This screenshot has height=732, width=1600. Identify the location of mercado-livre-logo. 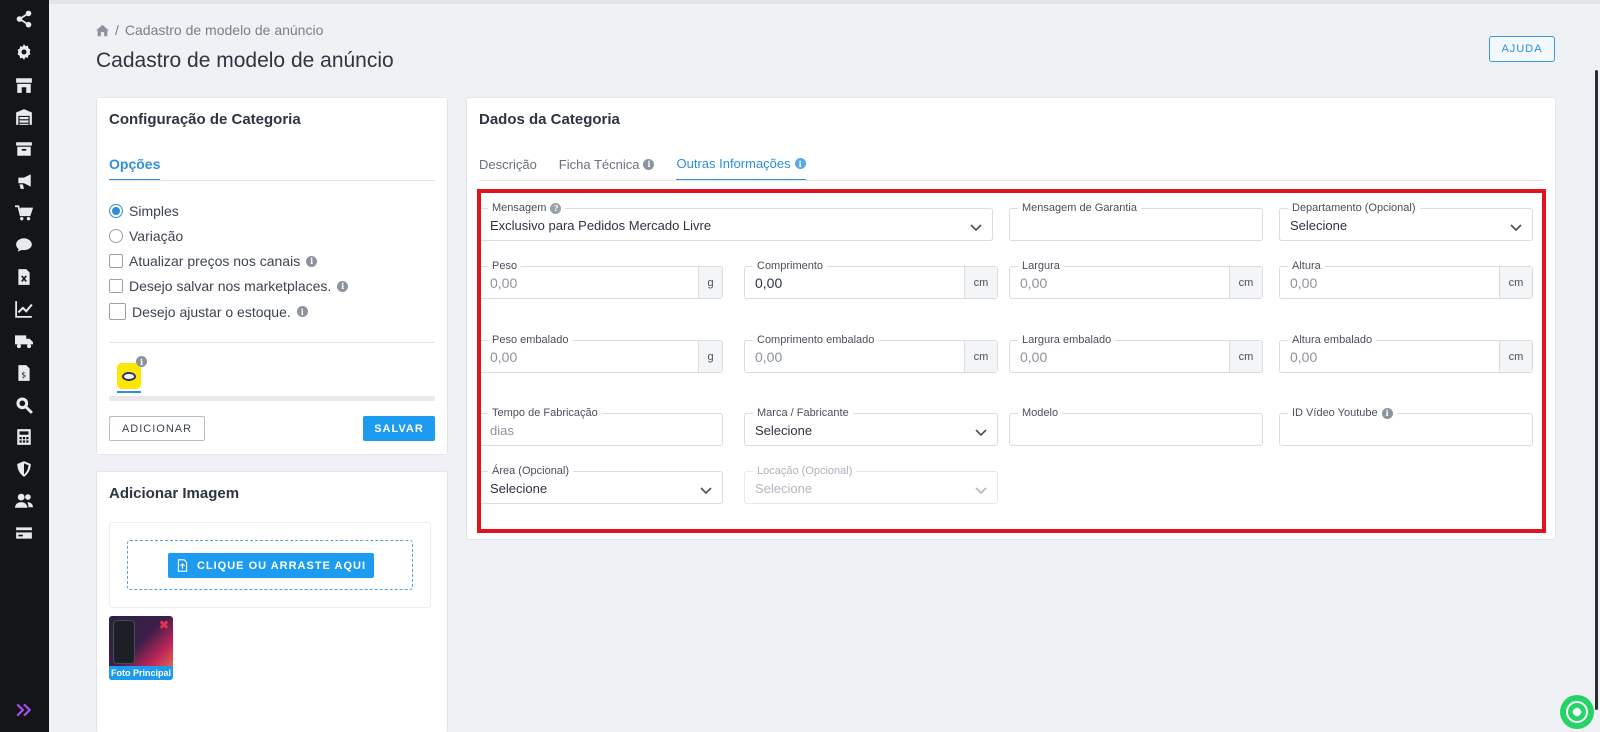
(129, 376).